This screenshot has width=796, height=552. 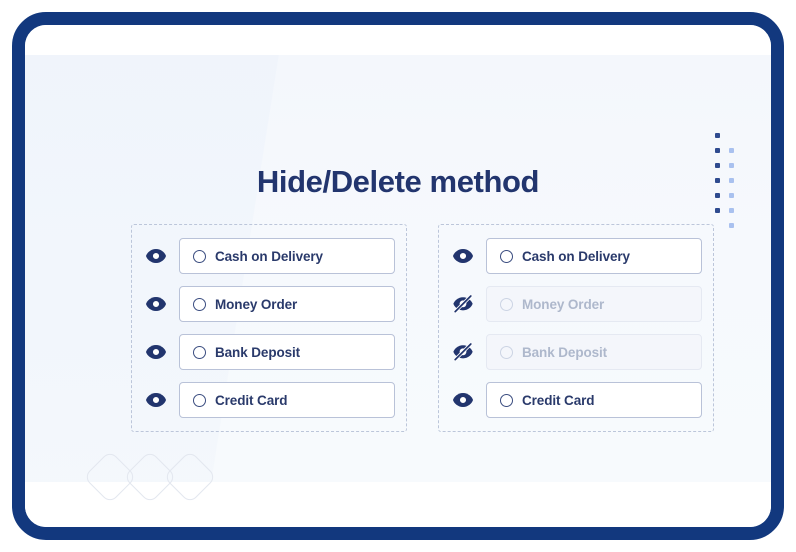 What do you see at coordinates (190, 477) in the screenshot?
I see `diamond-shape` at bounding box center [190, 477].